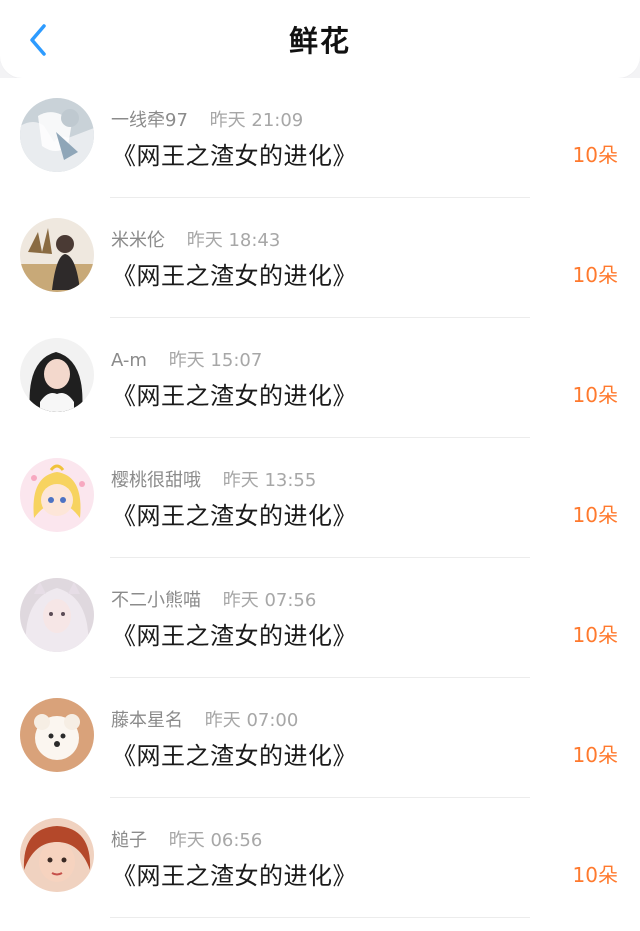 The width and height of the screenshot is (640, 931). What do you see at coordinates (269, 480) in the screenshot?
I see `sent-time: 昨天 13:55` at bounding box center [269, 480].